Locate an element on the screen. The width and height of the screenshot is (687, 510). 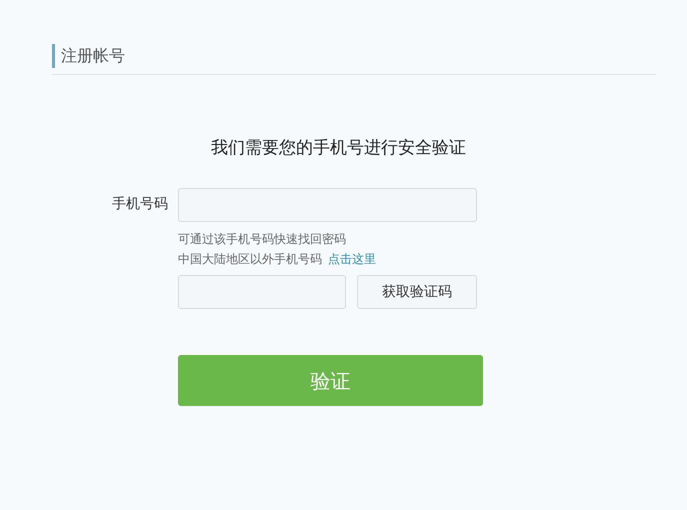
code-input-field is located at coordinates (262, 292).